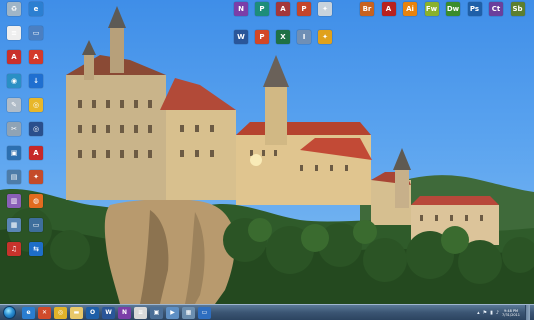  I want to click on pdf-reader-icon: A, so click(36, 153).